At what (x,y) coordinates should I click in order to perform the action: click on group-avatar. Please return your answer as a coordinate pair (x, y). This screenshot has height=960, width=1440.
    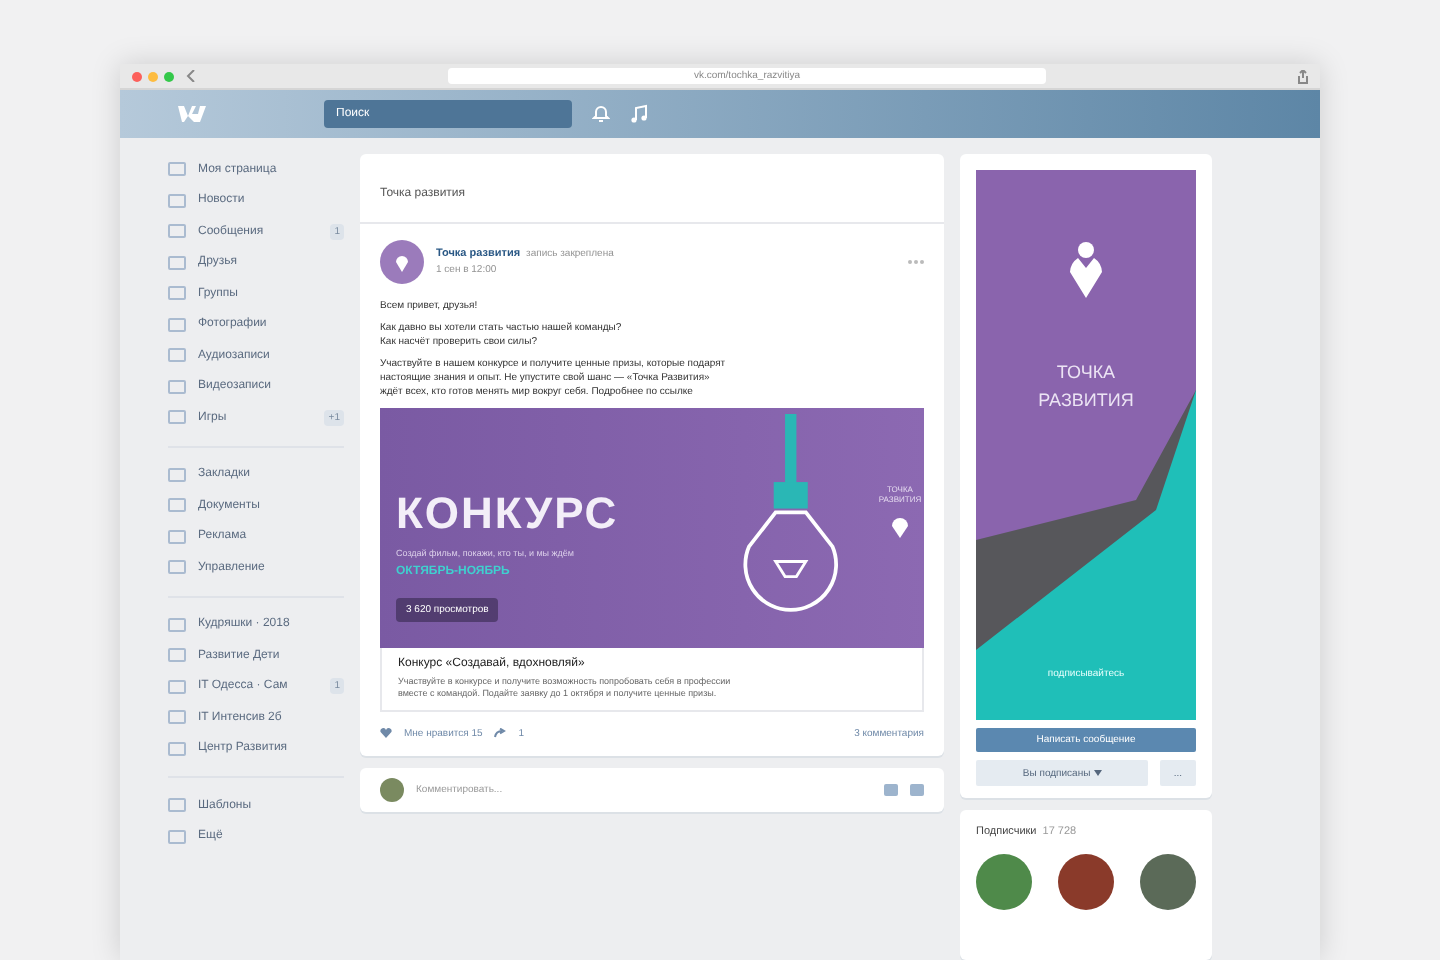
    Looking at the image, I should click on (402, 262).